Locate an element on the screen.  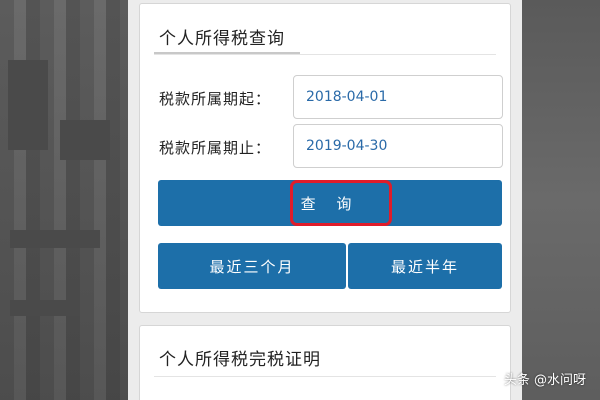
watermark: 头条 @水问呀 is located at coordinates (544, 380).